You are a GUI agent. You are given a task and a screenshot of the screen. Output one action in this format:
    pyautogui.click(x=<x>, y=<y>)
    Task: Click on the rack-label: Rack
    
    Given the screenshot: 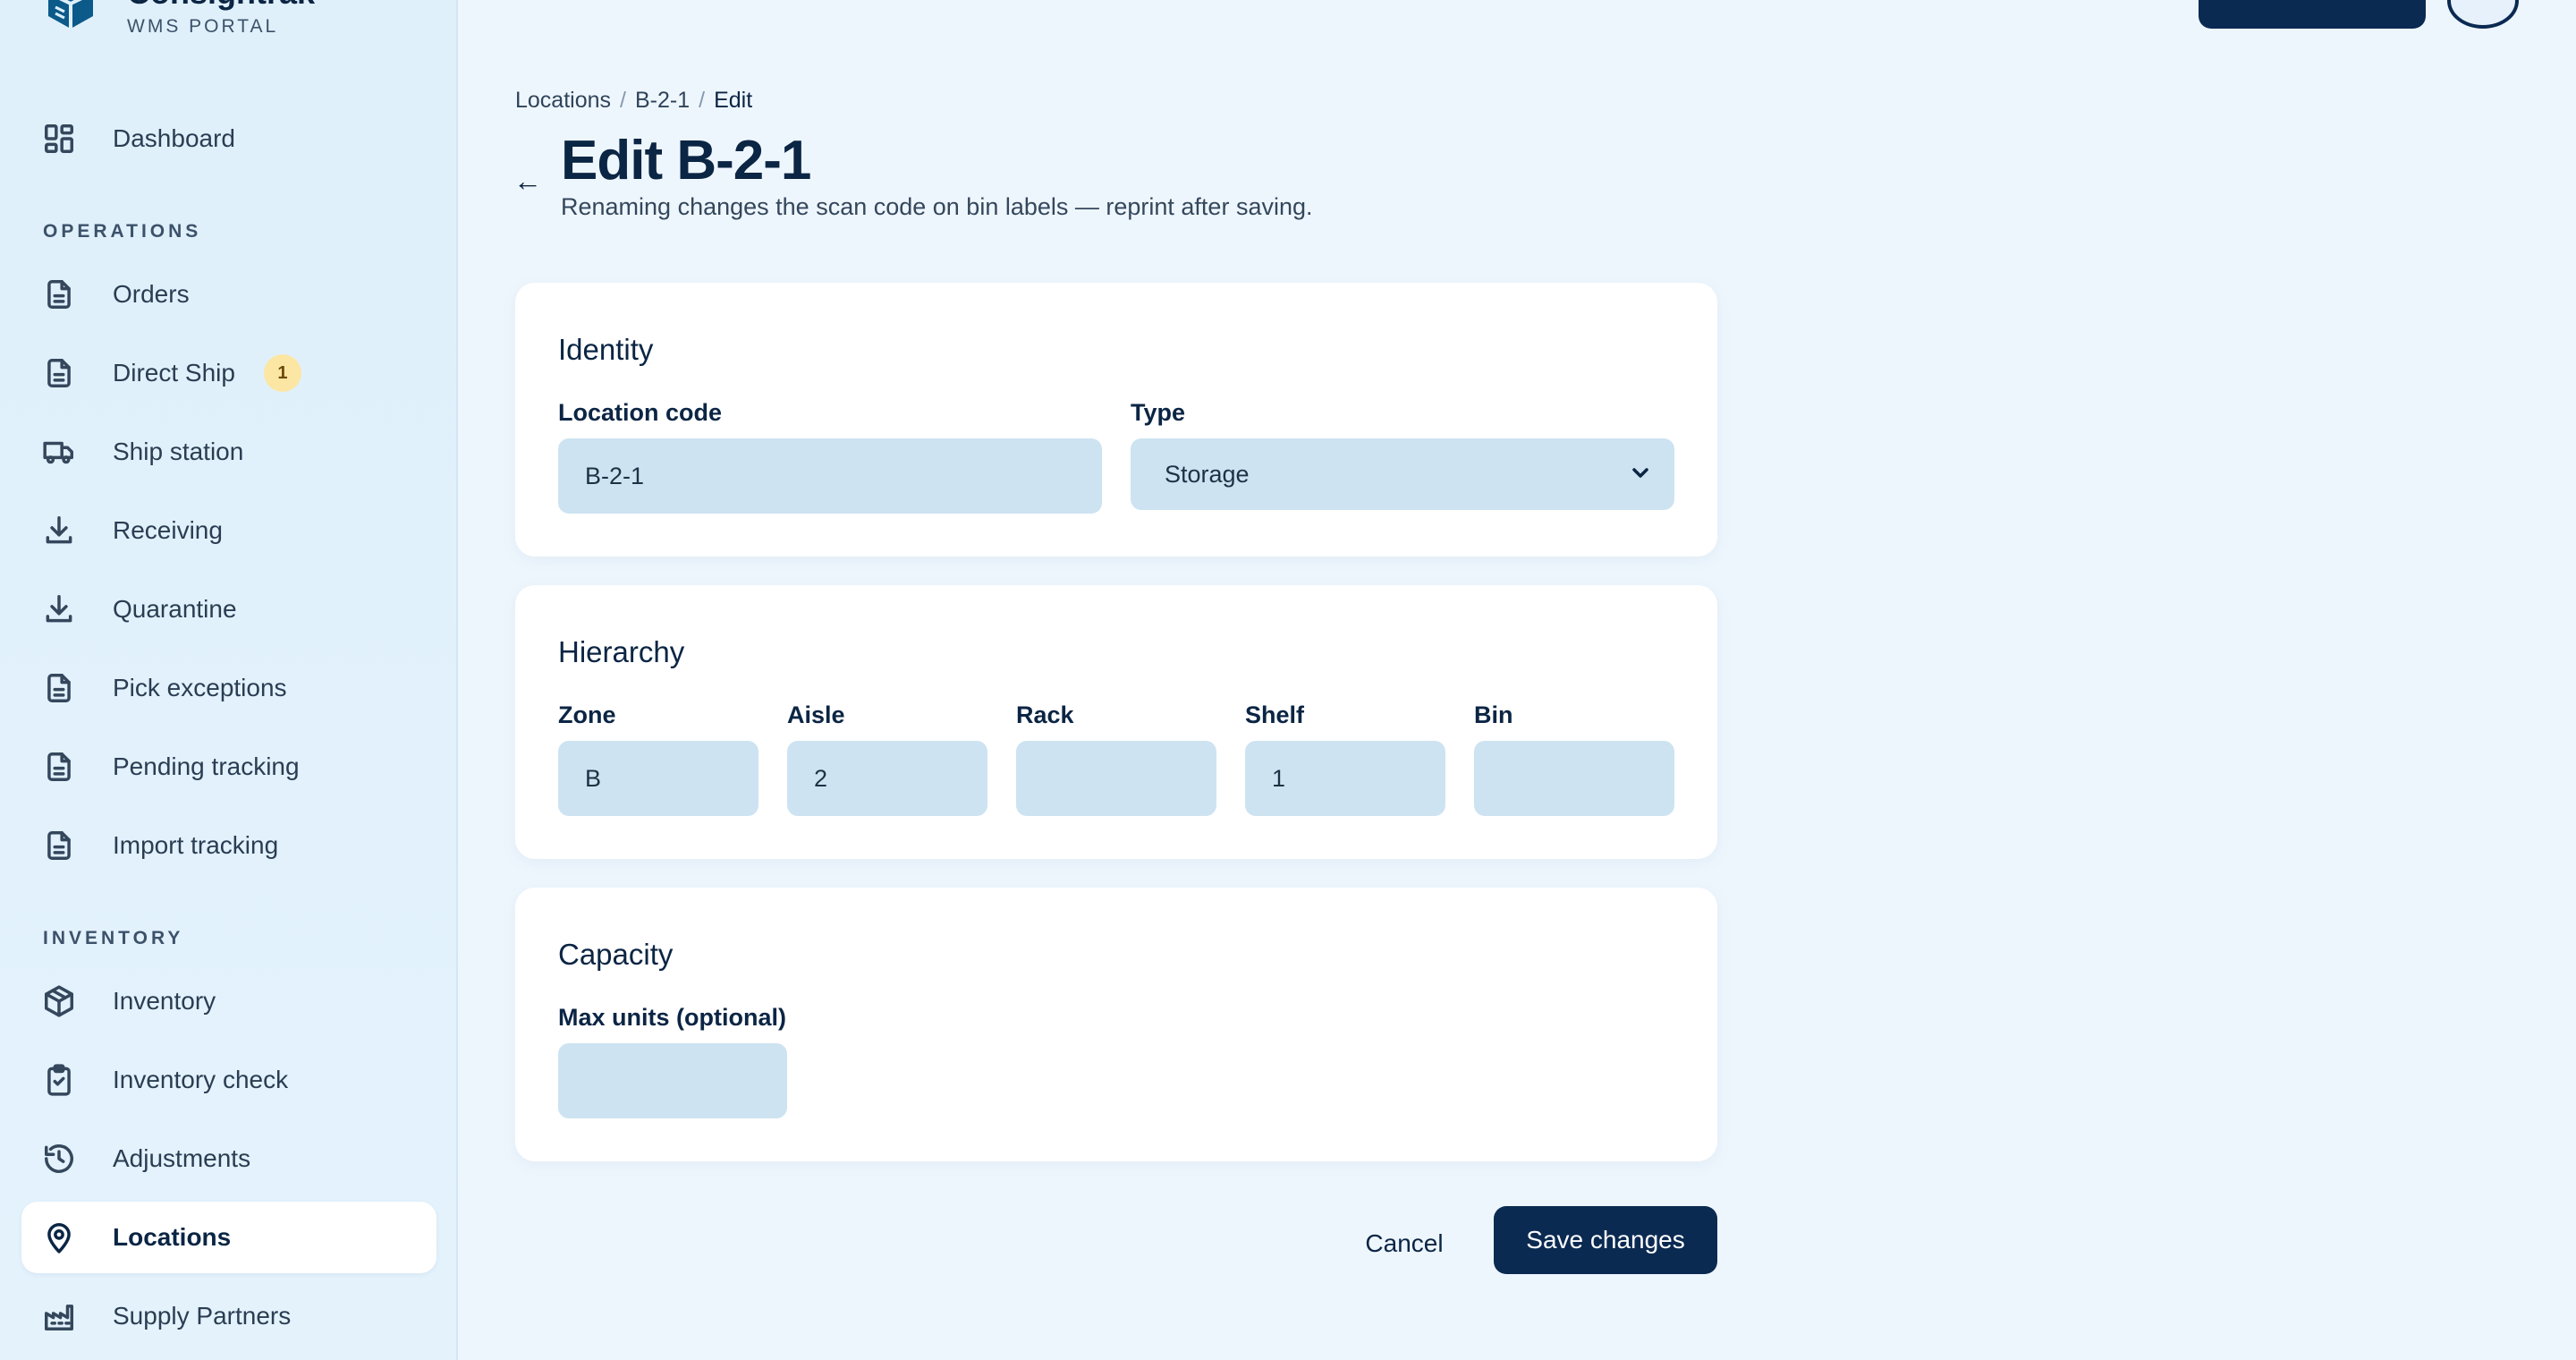 What is the action you would take?
    pyautogui.click(x=1045, y=715)
    